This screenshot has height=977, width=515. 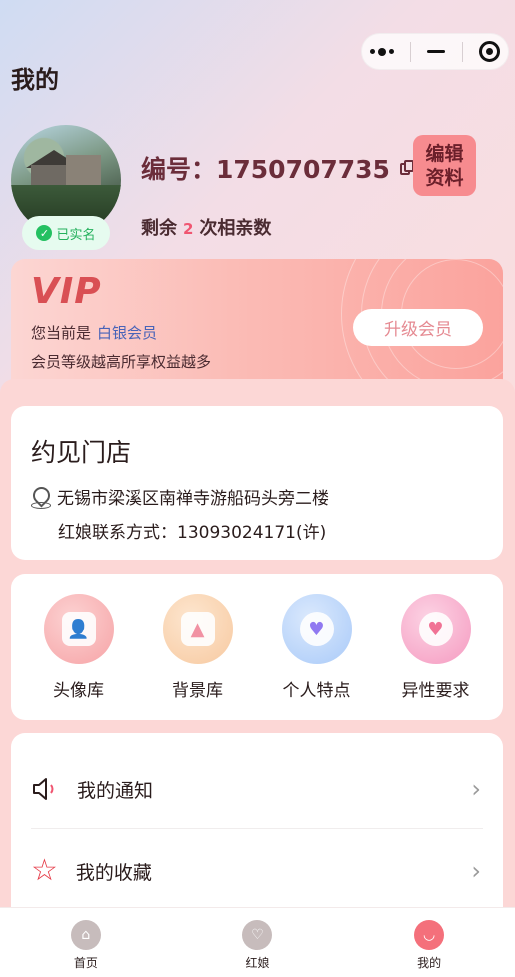 What do you see at coordinates (188, 229) in the screenshot?
I see `remaining-count: 2` at bounding box center [188, 229].